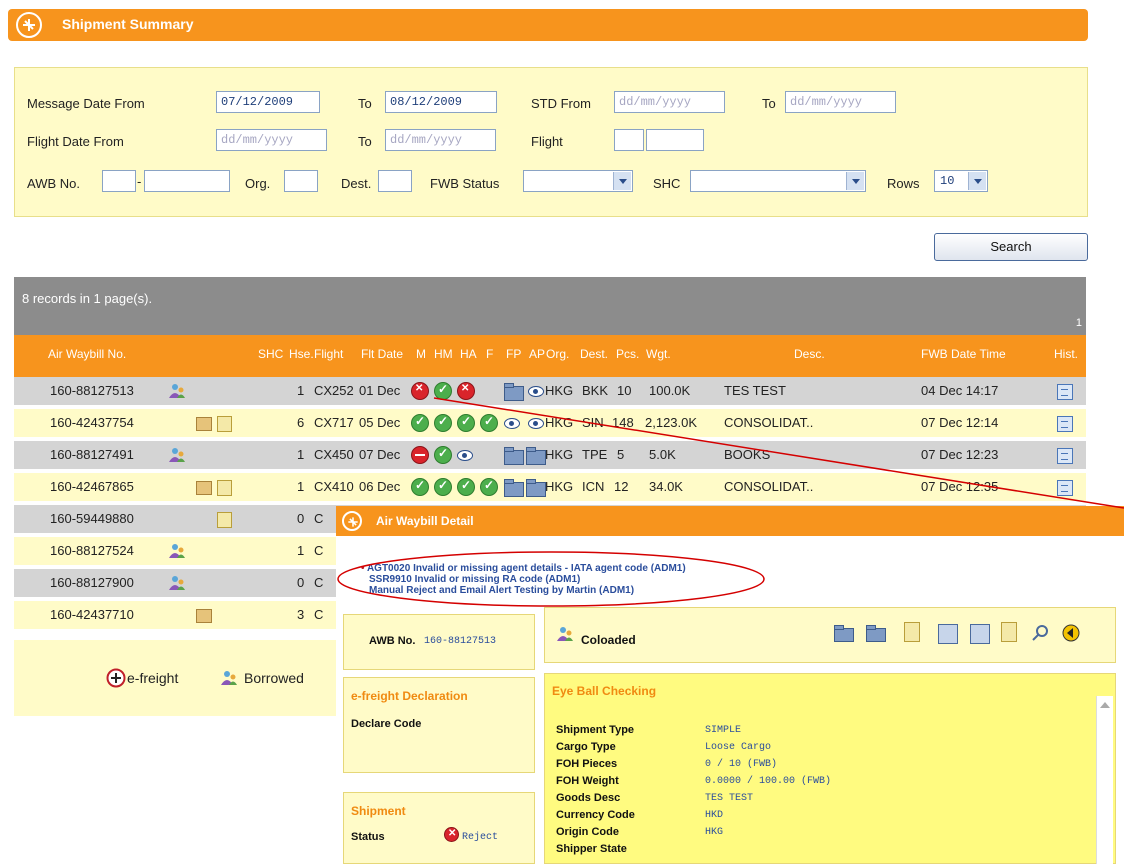 The width and height of the screenshot is (1124, 864). Describe the element at coordinates (378, 811) in the screenshot. I see `shipment-title: Shipment` at that location.